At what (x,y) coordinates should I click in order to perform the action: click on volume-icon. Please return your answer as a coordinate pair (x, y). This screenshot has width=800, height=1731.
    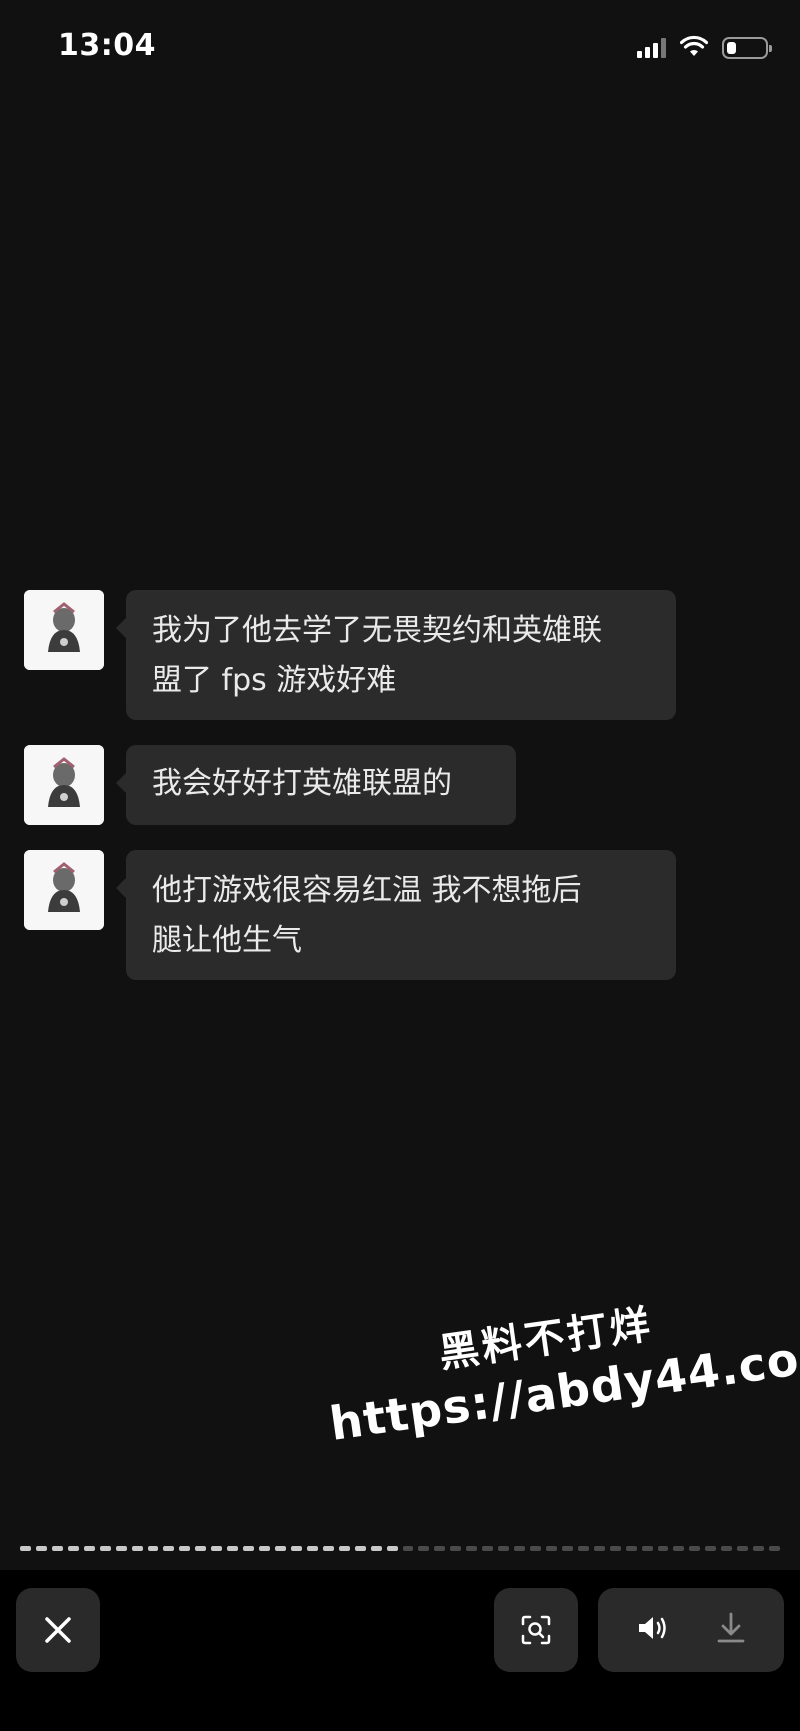
    Looking at the image, I should click on (652, 1628).